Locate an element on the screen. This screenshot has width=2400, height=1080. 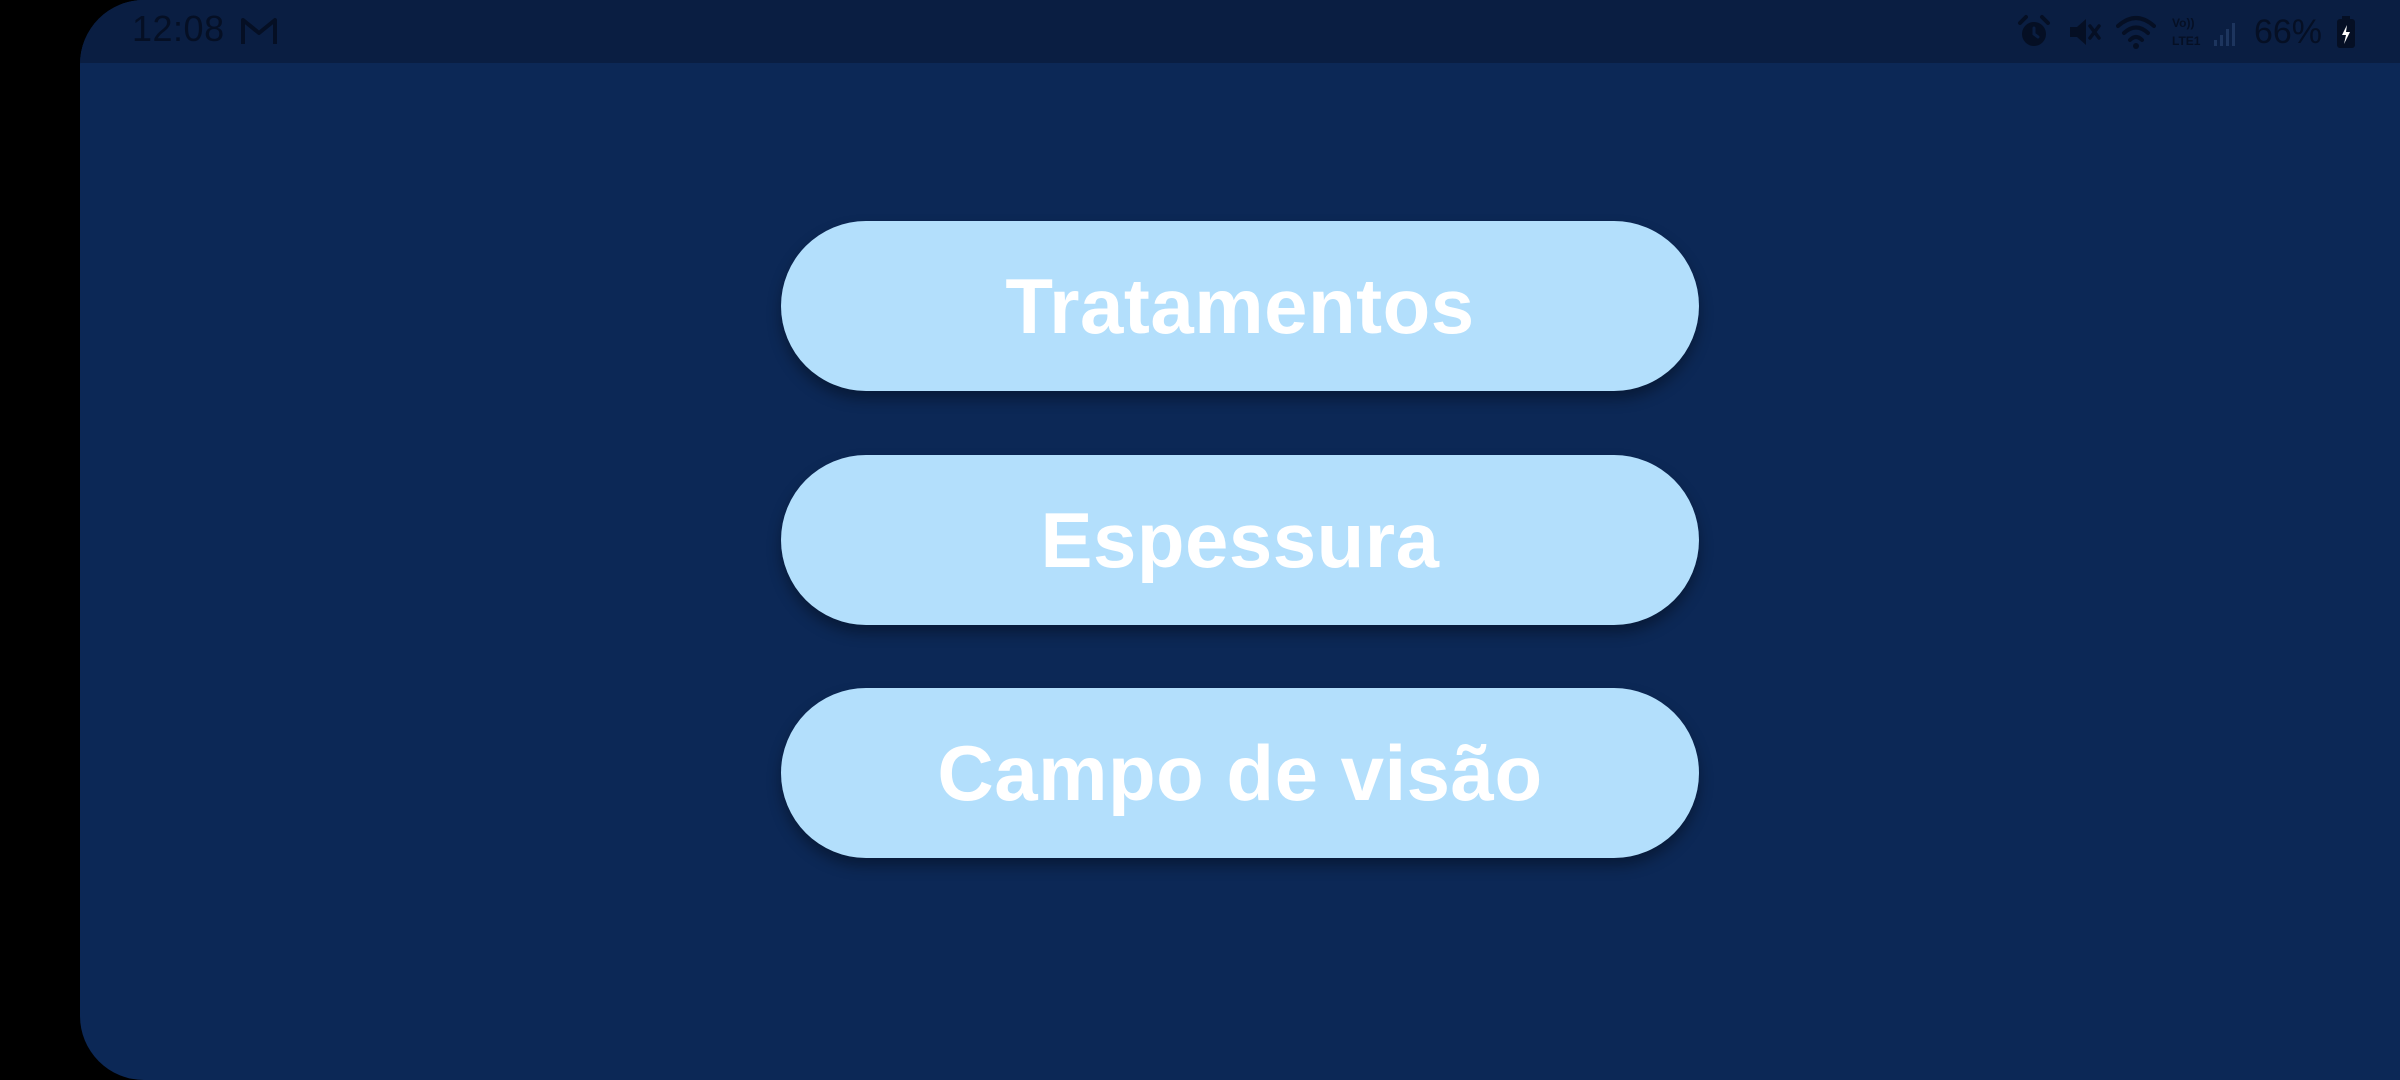
mute-icon is located at coordinates (2085, 32).